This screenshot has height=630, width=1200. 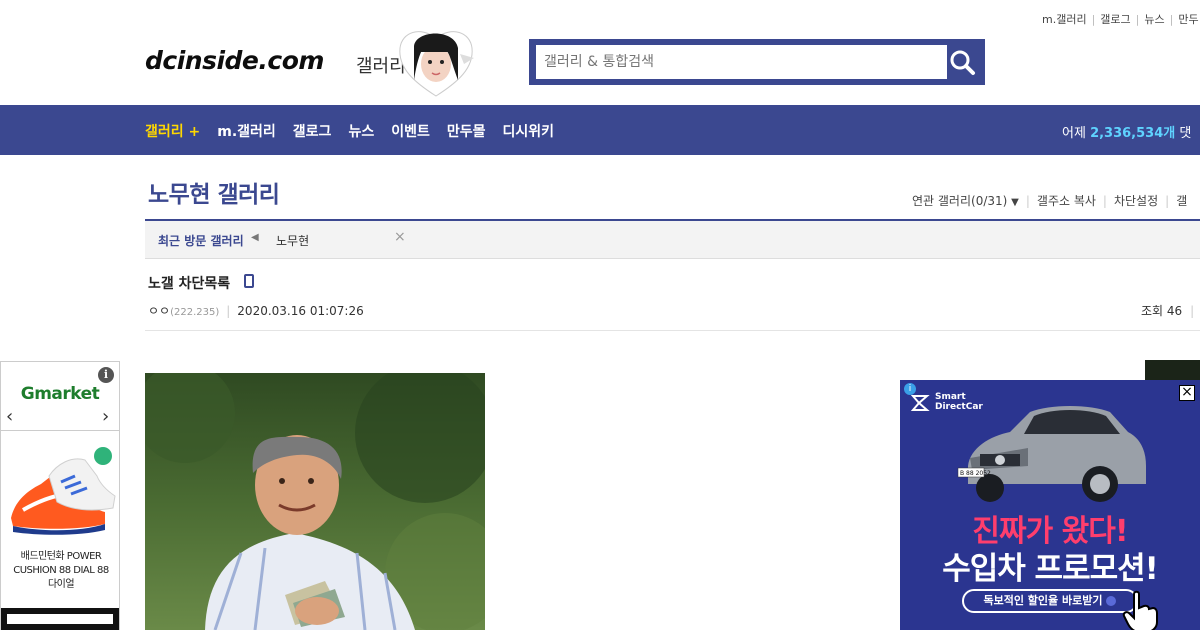 I want to click on gallery-more-button: 갤, so click(x=1181, y=201).